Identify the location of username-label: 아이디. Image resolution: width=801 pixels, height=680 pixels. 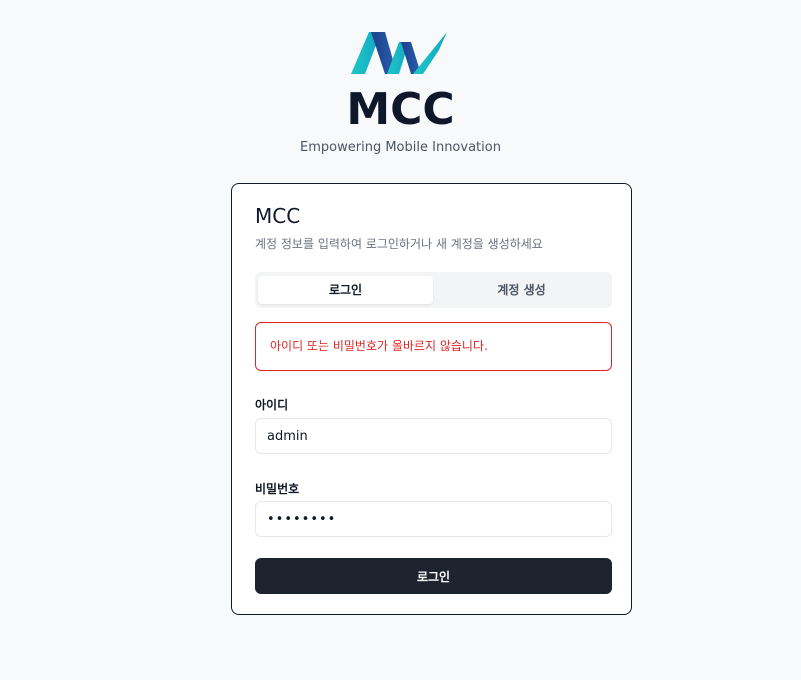
(272, 405).